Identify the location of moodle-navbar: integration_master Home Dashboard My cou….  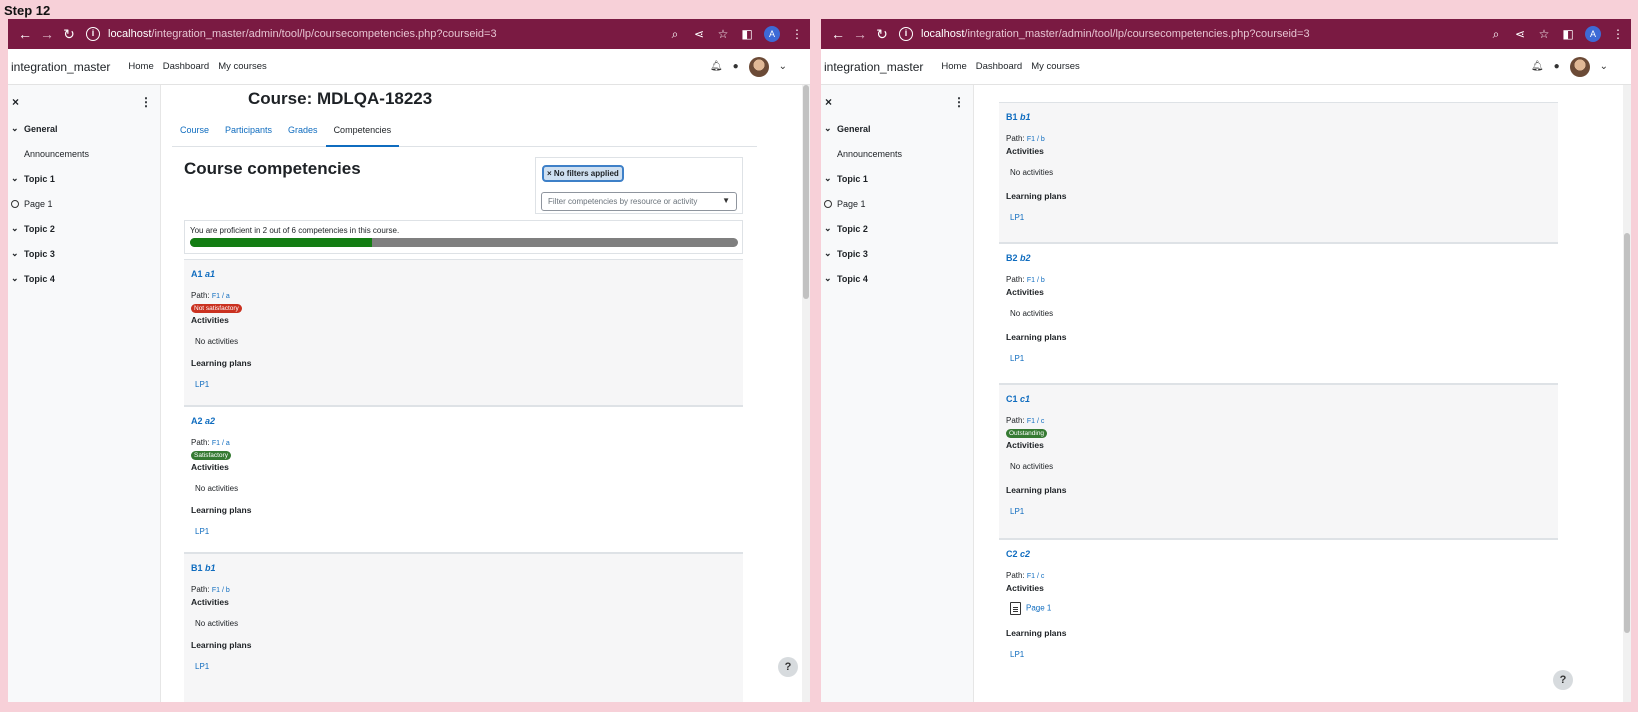
(409, 67).